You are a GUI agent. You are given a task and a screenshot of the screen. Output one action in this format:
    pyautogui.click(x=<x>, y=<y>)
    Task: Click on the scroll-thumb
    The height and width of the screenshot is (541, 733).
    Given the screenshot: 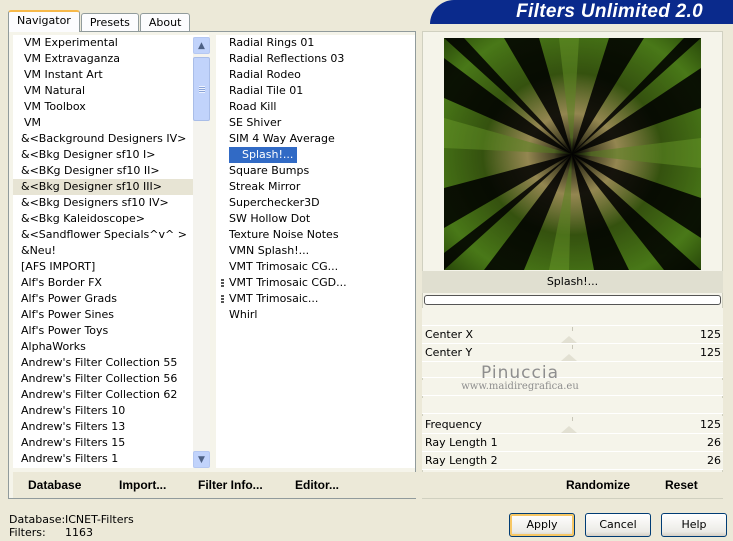 What is the action you would take?
    pyautogui.click(x=201, y=89)
    